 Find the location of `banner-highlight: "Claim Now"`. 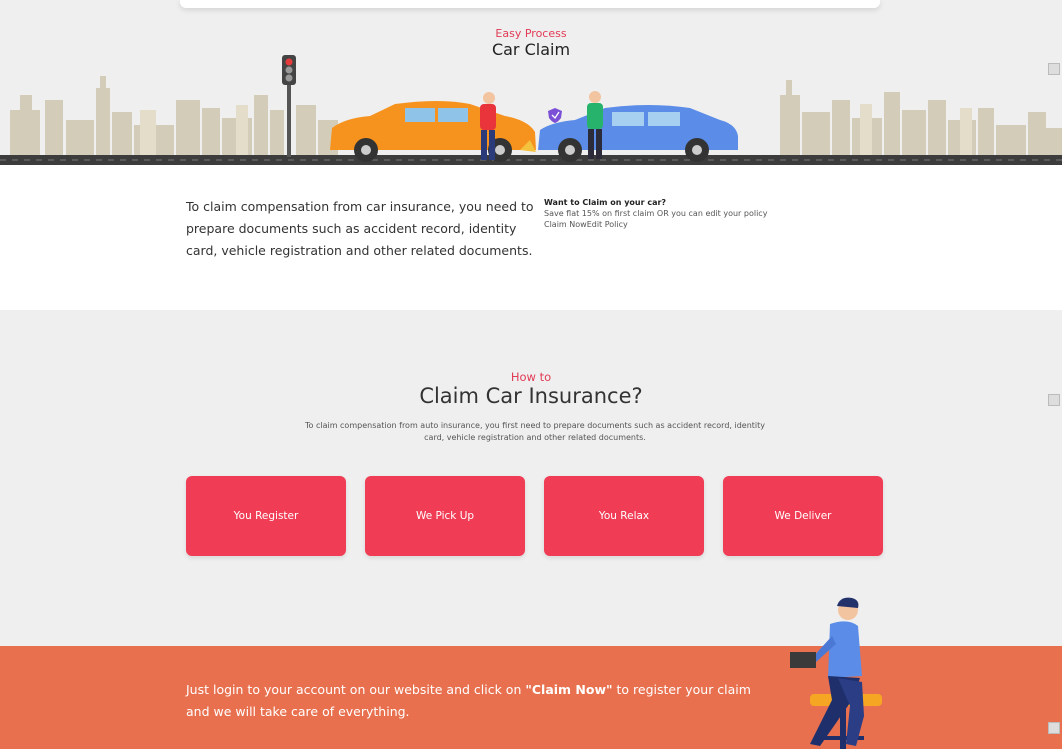

banner-highlight: "Claim Now" is located at coordinates (569, 689).